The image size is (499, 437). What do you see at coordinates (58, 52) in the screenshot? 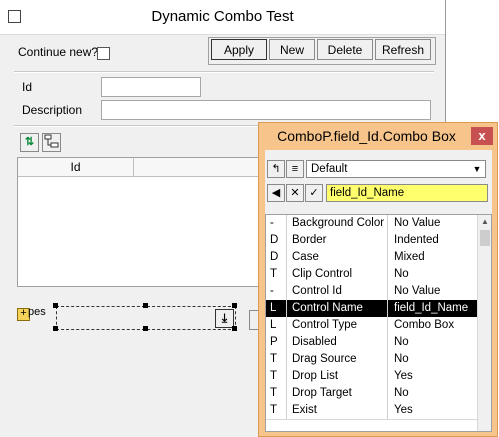
I see `continue-new-label: Continue new?` at bounding box center [58, 52].